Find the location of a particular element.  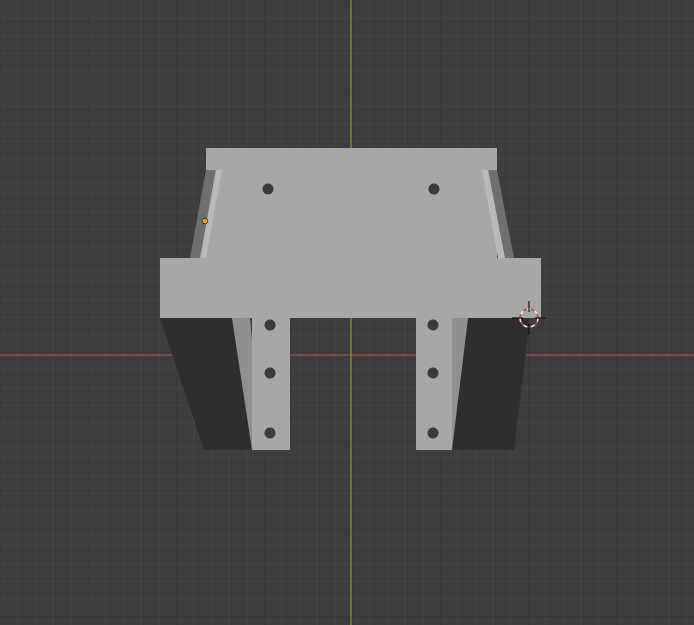

back-plate is located at coordinates (351, 203).